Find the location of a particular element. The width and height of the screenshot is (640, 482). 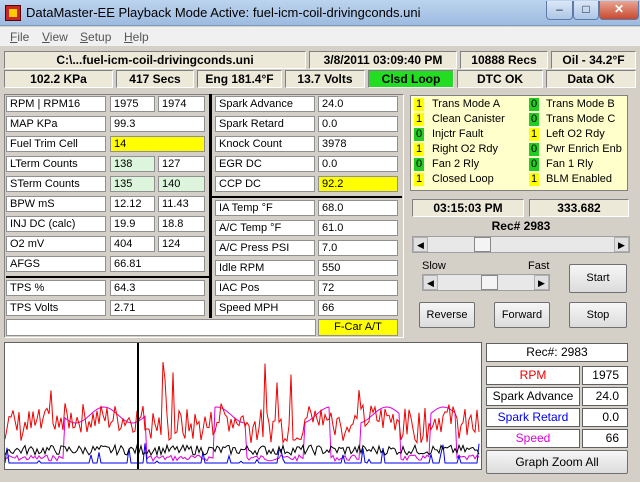

sensor-value-2: 124 is located at coordinates (181, 244).